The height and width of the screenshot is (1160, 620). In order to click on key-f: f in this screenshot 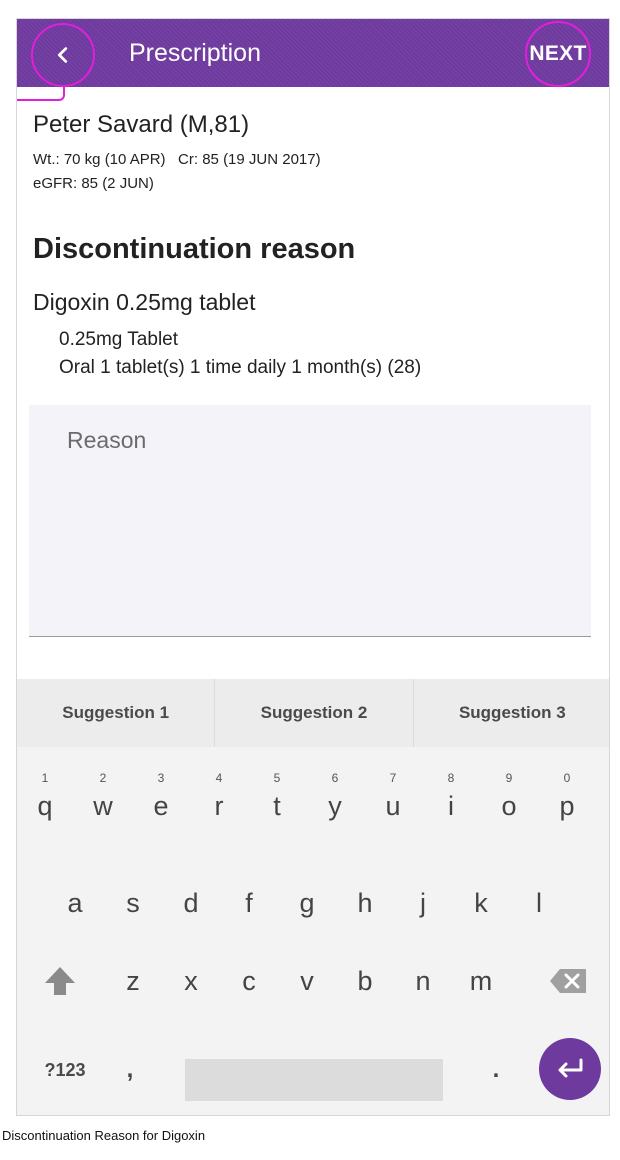, I will do `click(249, 903)`.